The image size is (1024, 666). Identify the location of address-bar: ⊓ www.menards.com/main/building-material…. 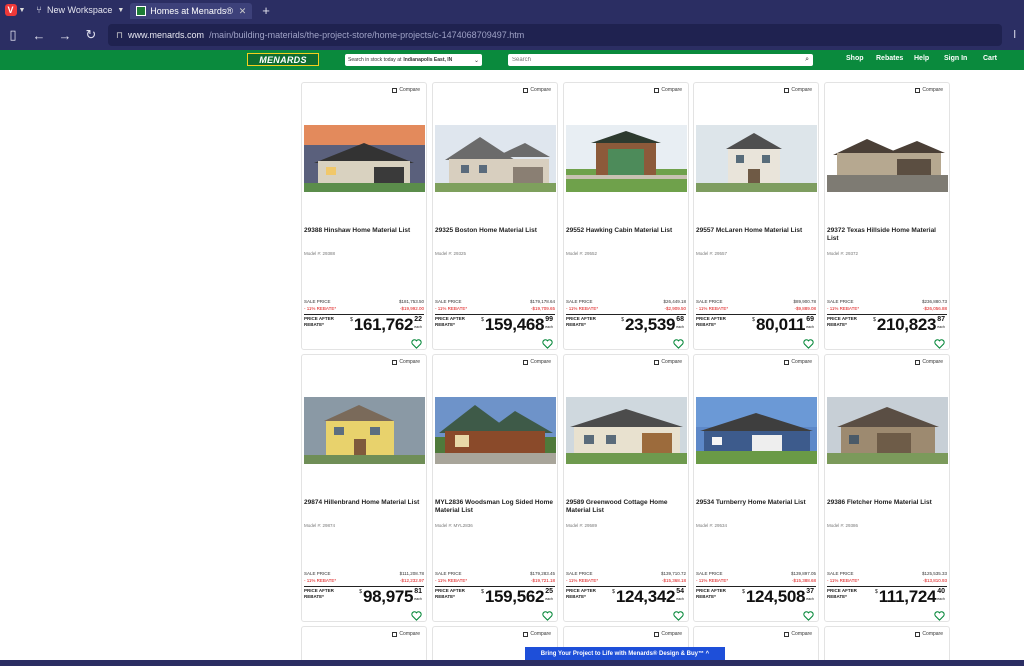
(555, 35).